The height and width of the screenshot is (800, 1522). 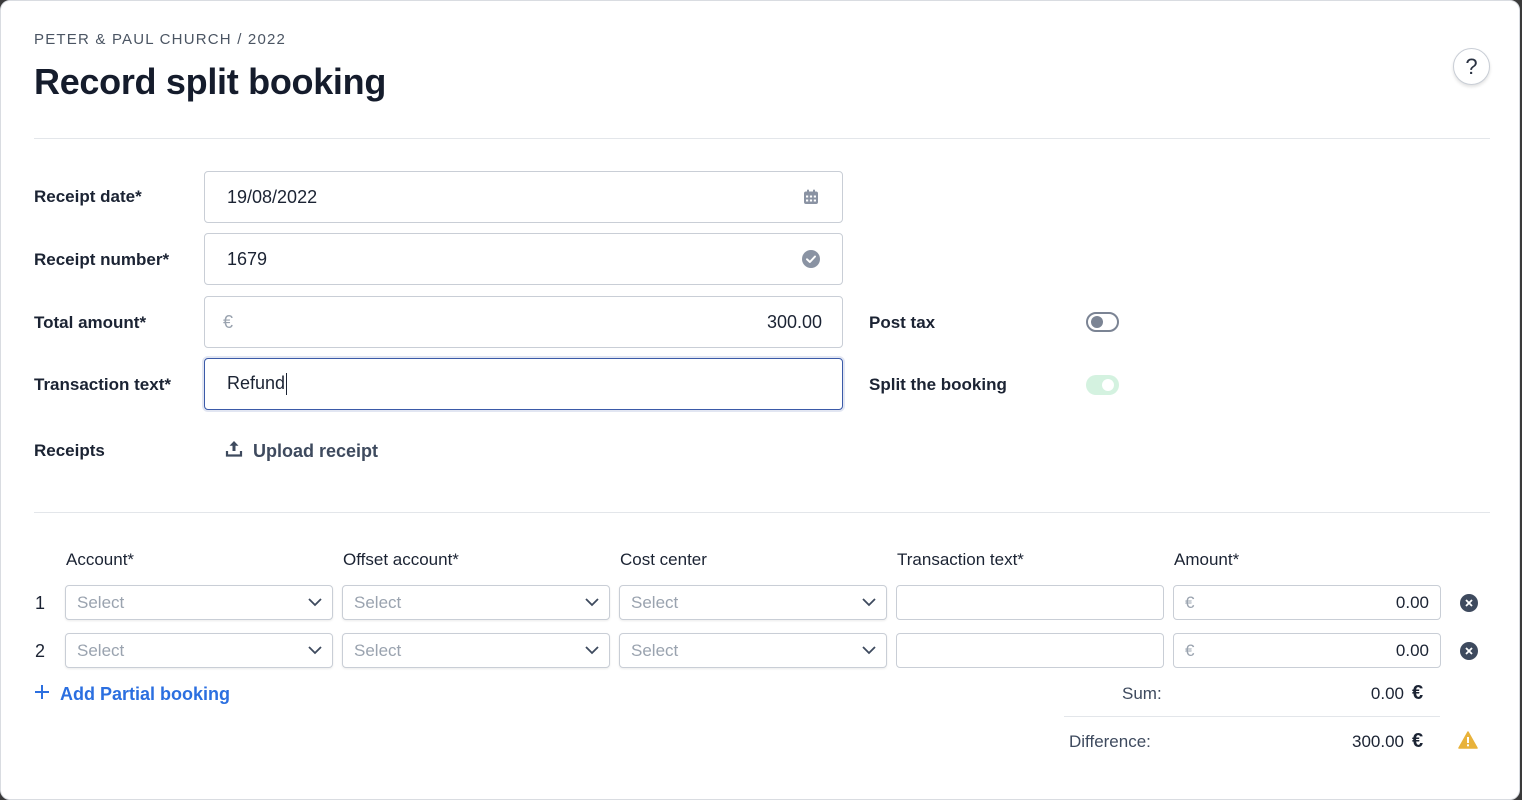 What do you see at coordinates (762, 138) in the screenshot?
I see `header-divider` at bounding box center [762, 138].